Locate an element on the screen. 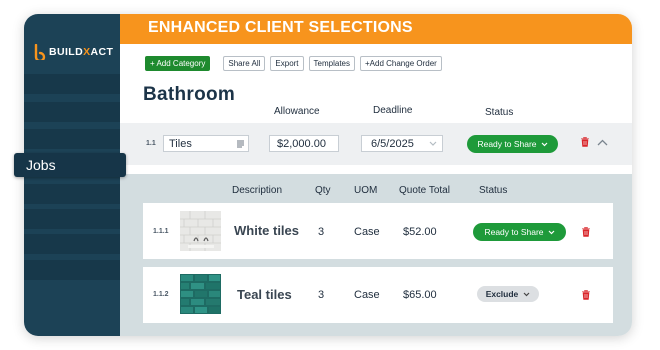  item-name: White tiles is located at coordinates (267, 230).